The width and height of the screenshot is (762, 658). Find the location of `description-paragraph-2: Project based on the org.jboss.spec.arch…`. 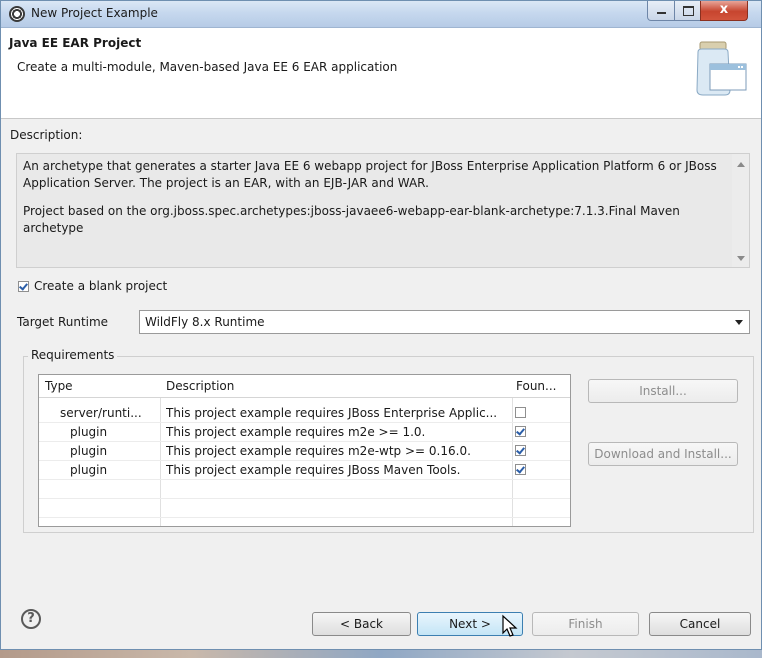

description-paragraph-2: Project based on the org.jboss.spec.arch… is located at coordinates (351, 219).